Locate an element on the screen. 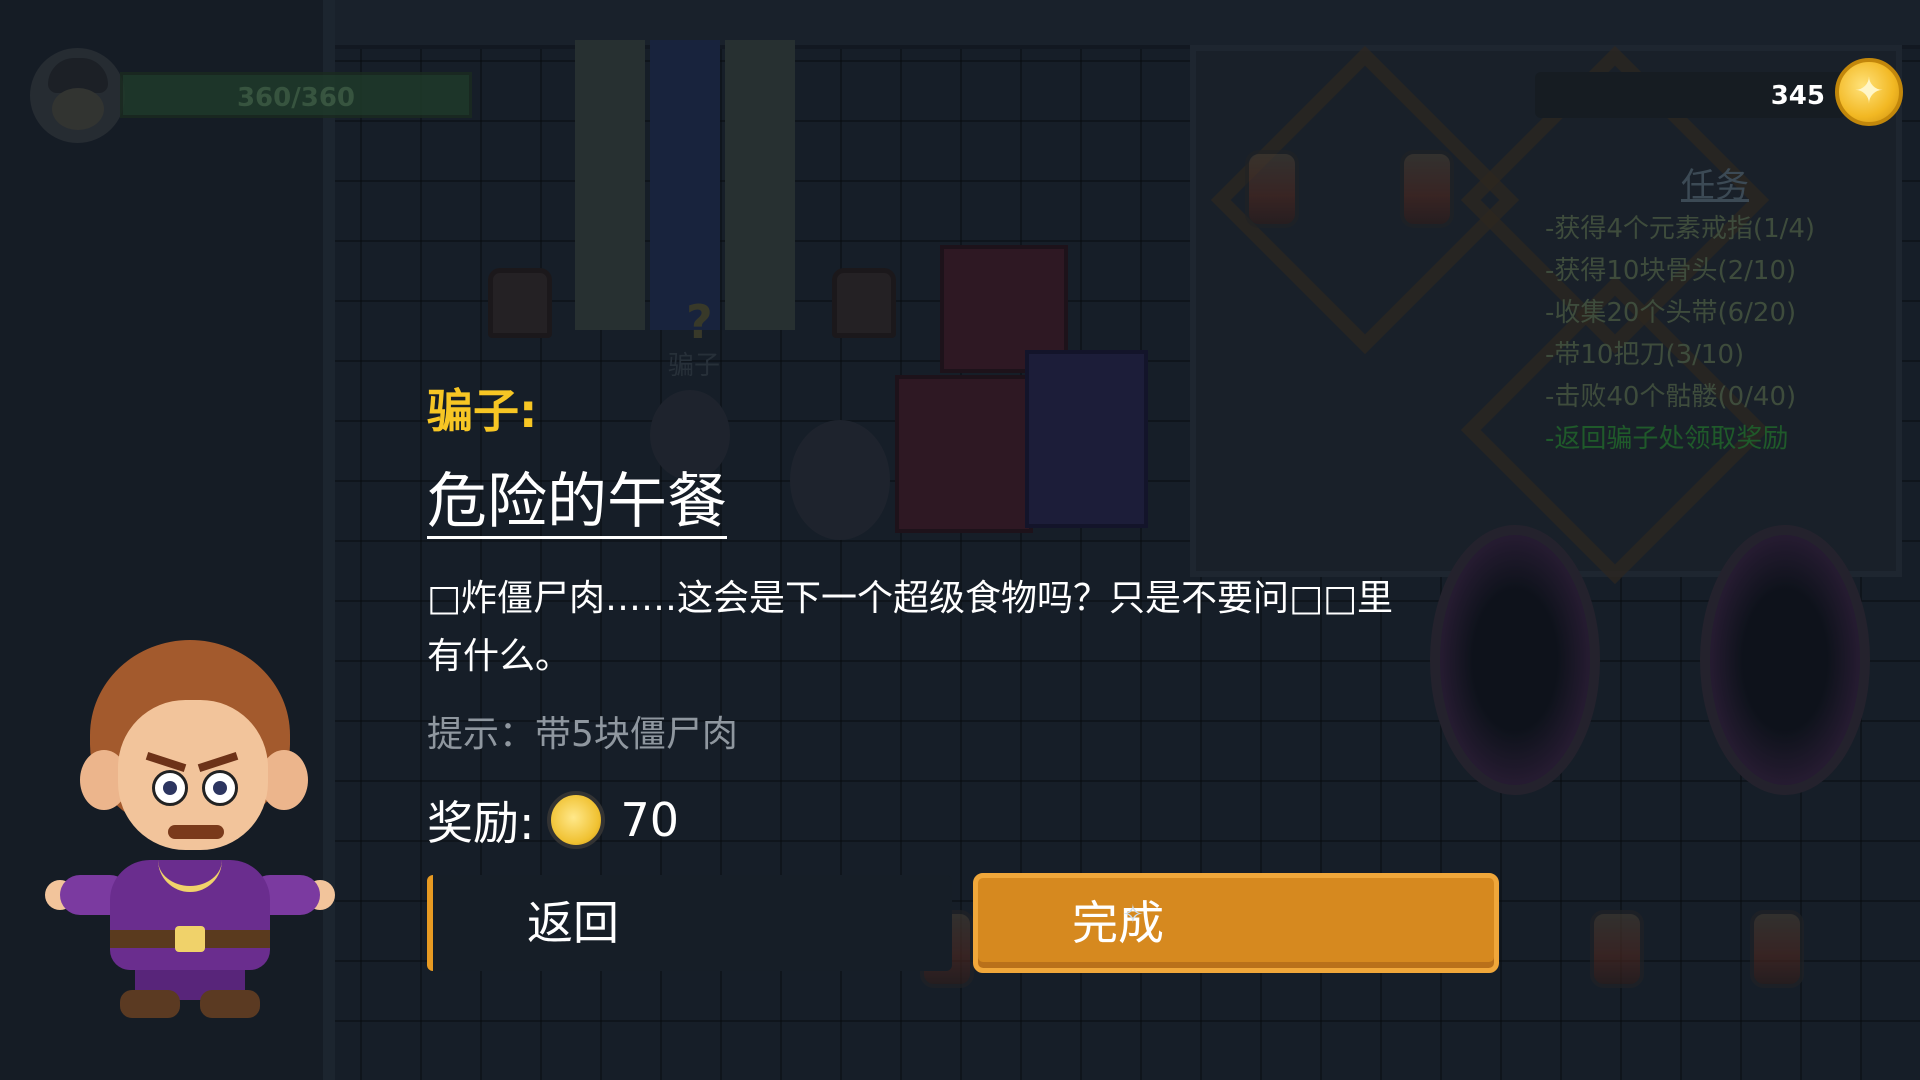 This screenshot has height=1080, width=1920. back-button: 返回 is located at coordinates (689, 923).